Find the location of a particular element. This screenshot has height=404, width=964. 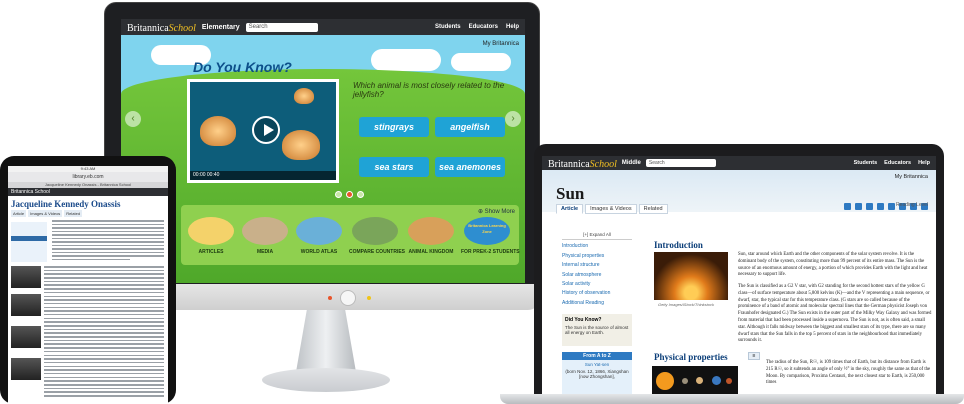

learning-zone-logo: Britannica Learning Zone is located at coordinates (487, 231).